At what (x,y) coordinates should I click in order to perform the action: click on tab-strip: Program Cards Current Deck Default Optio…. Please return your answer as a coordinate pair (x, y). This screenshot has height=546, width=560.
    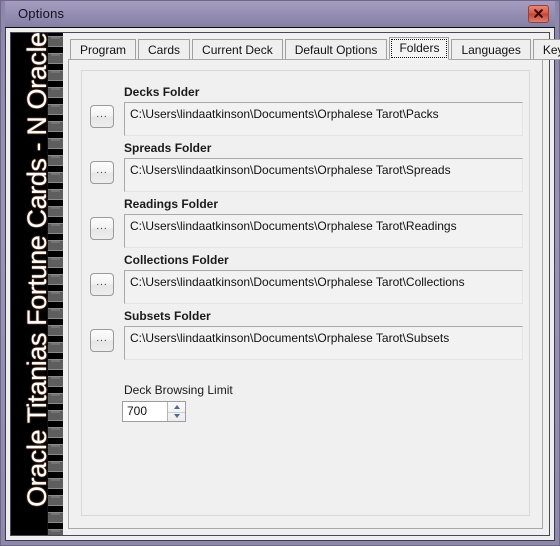
    Looking at the image, I should click on (315, 48).